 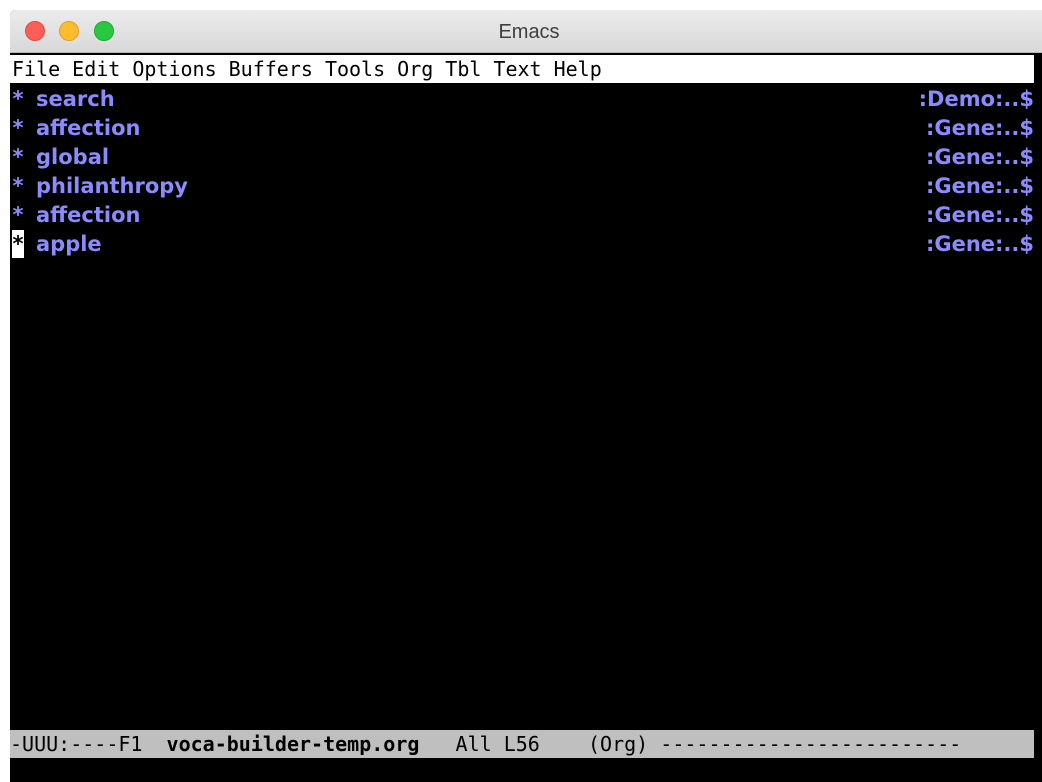 What do you see at coordinates (293, 744) in the screenshot?
I see `modeline-buffer-name: voca-builder-temp.org` at bounding box center [293, 744].